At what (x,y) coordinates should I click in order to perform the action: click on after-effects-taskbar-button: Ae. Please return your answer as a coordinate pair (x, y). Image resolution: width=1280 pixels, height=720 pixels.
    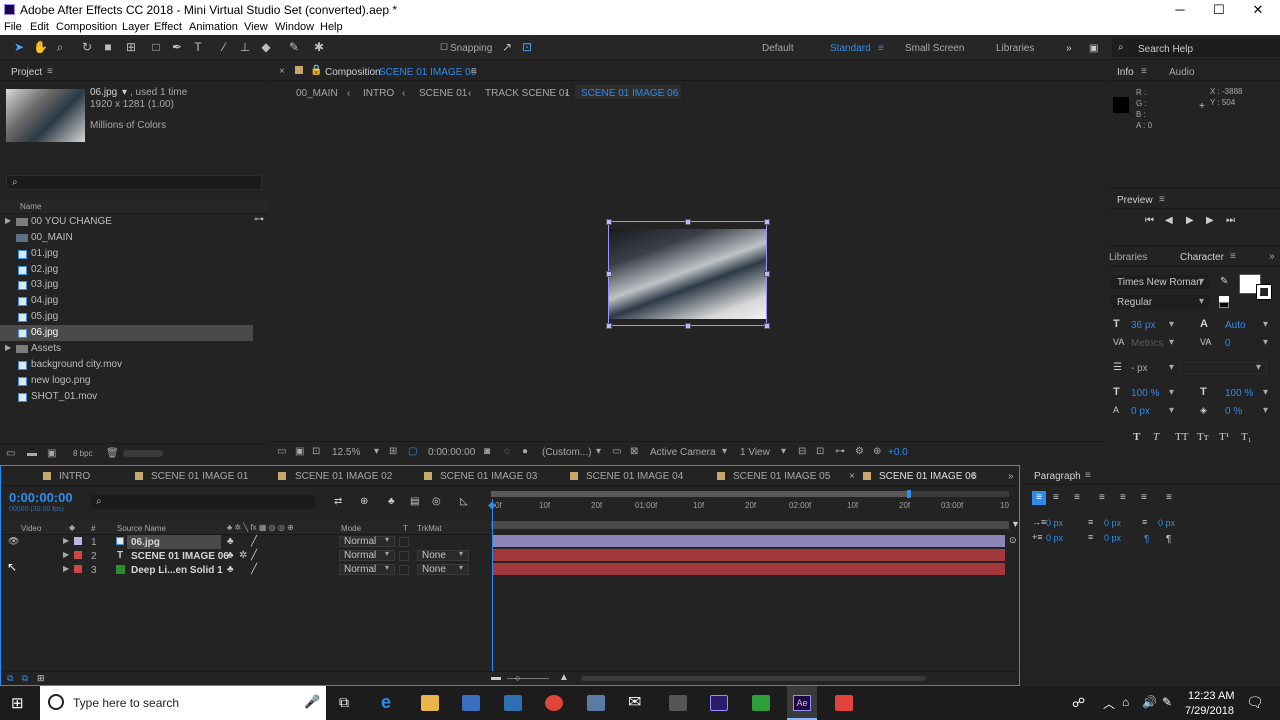
    Looking at the image, I should click on (802, 703).